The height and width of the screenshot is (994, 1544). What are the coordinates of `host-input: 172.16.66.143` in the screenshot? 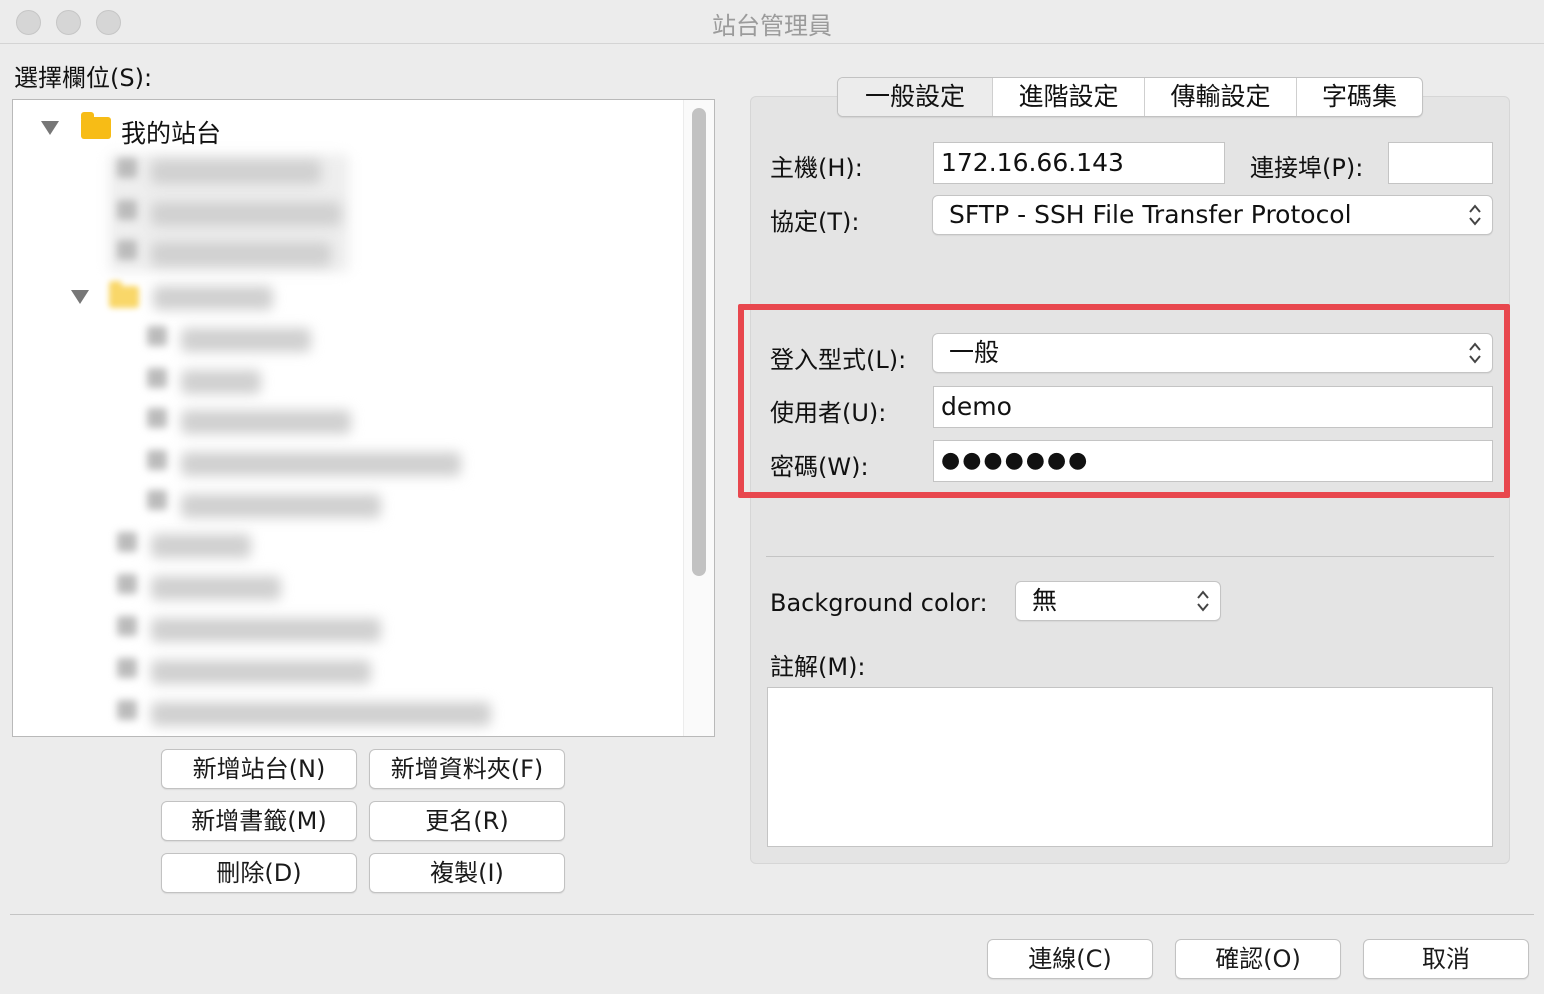 It's located at (1079, 163).